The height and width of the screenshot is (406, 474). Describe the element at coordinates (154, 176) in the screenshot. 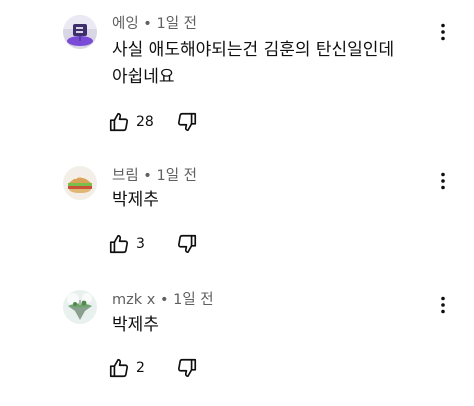

I see `comment-meta: 브림 • 1일 전` at that location.